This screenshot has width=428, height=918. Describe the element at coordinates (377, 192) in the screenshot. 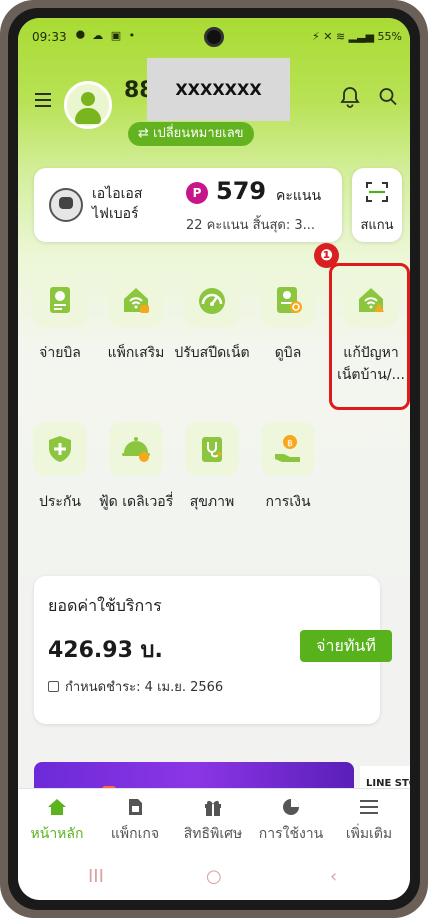

I see `scan-icon` at that location.